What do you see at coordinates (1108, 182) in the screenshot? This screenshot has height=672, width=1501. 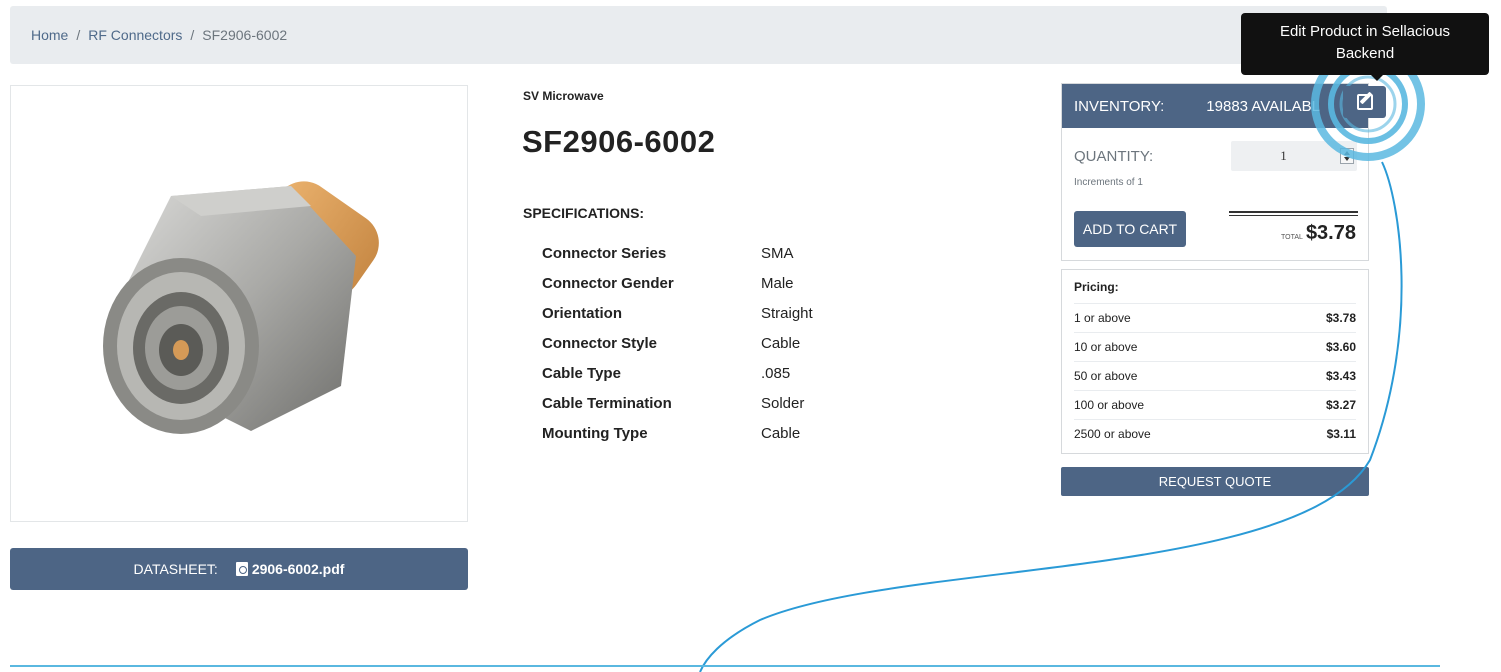 I see `quantity-increments: Increments of 1` at bounding box center [1108, 182].